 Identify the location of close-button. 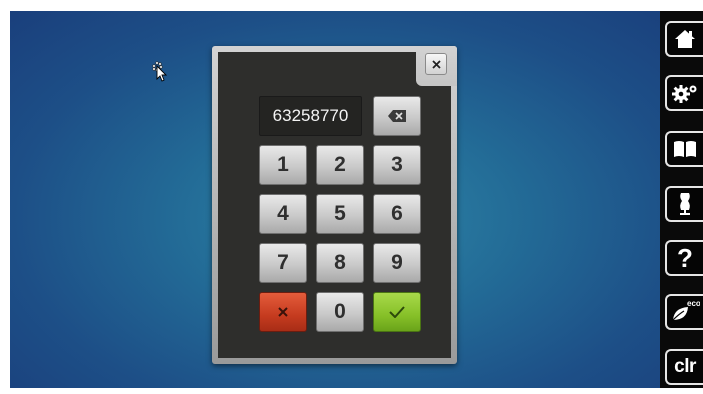
(436, 64).